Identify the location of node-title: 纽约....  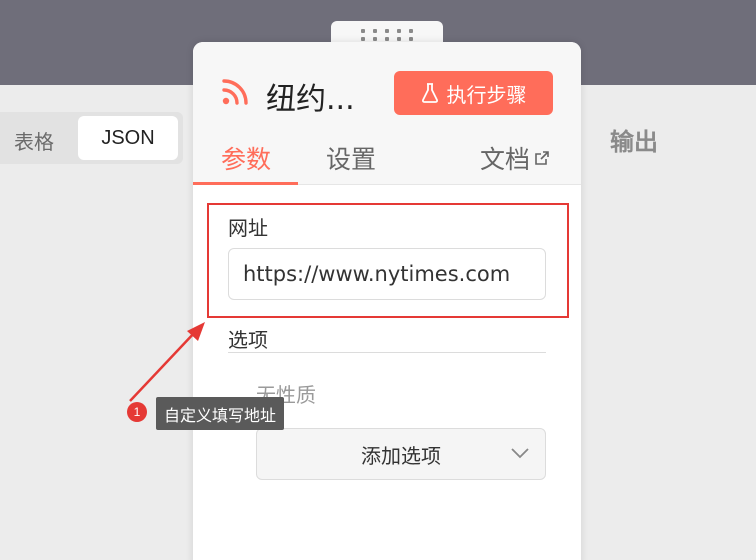
(310, 96).